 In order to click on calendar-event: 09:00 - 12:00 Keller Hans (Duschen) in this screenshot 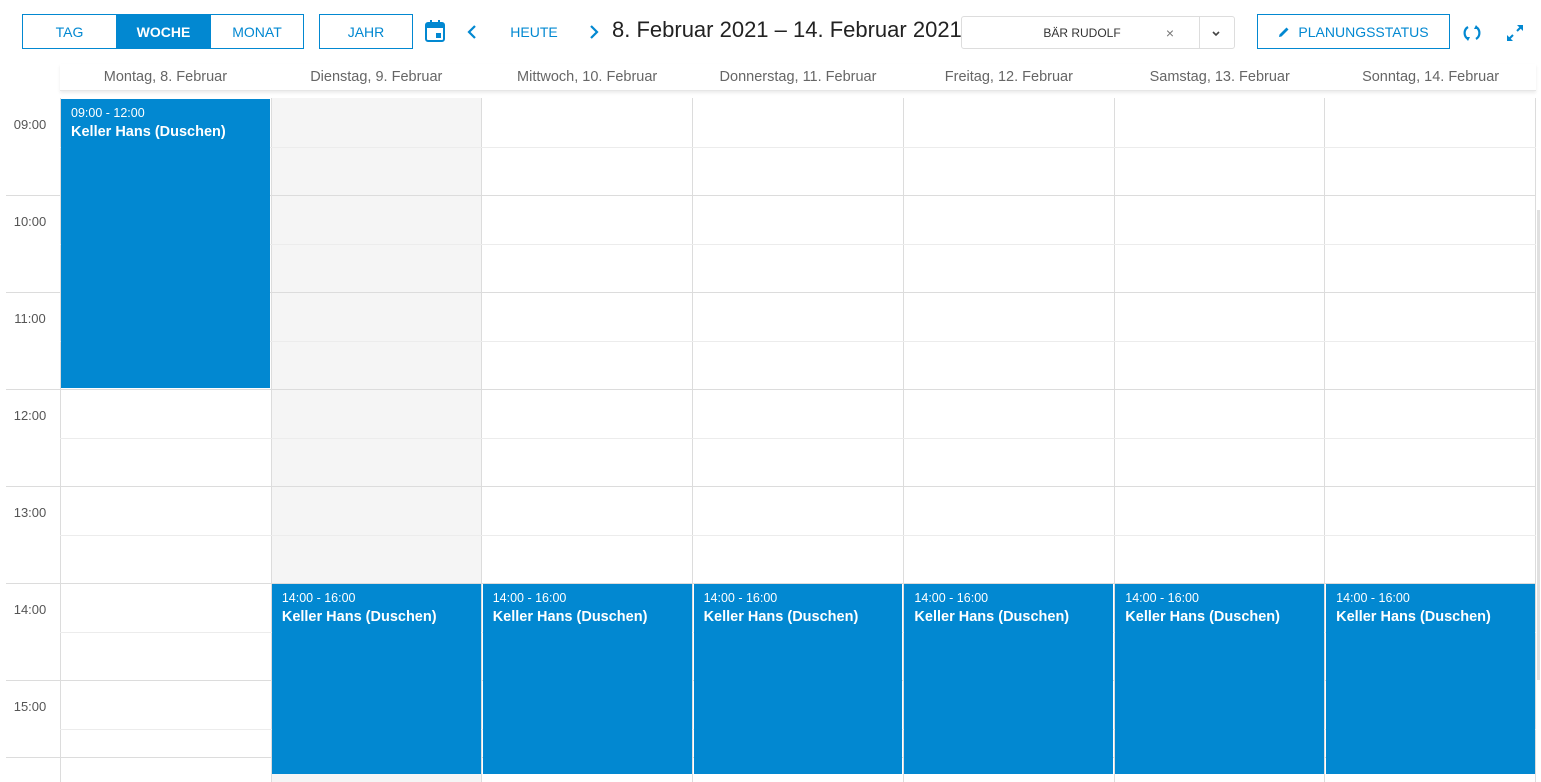, I will do `click(165, 243)`.